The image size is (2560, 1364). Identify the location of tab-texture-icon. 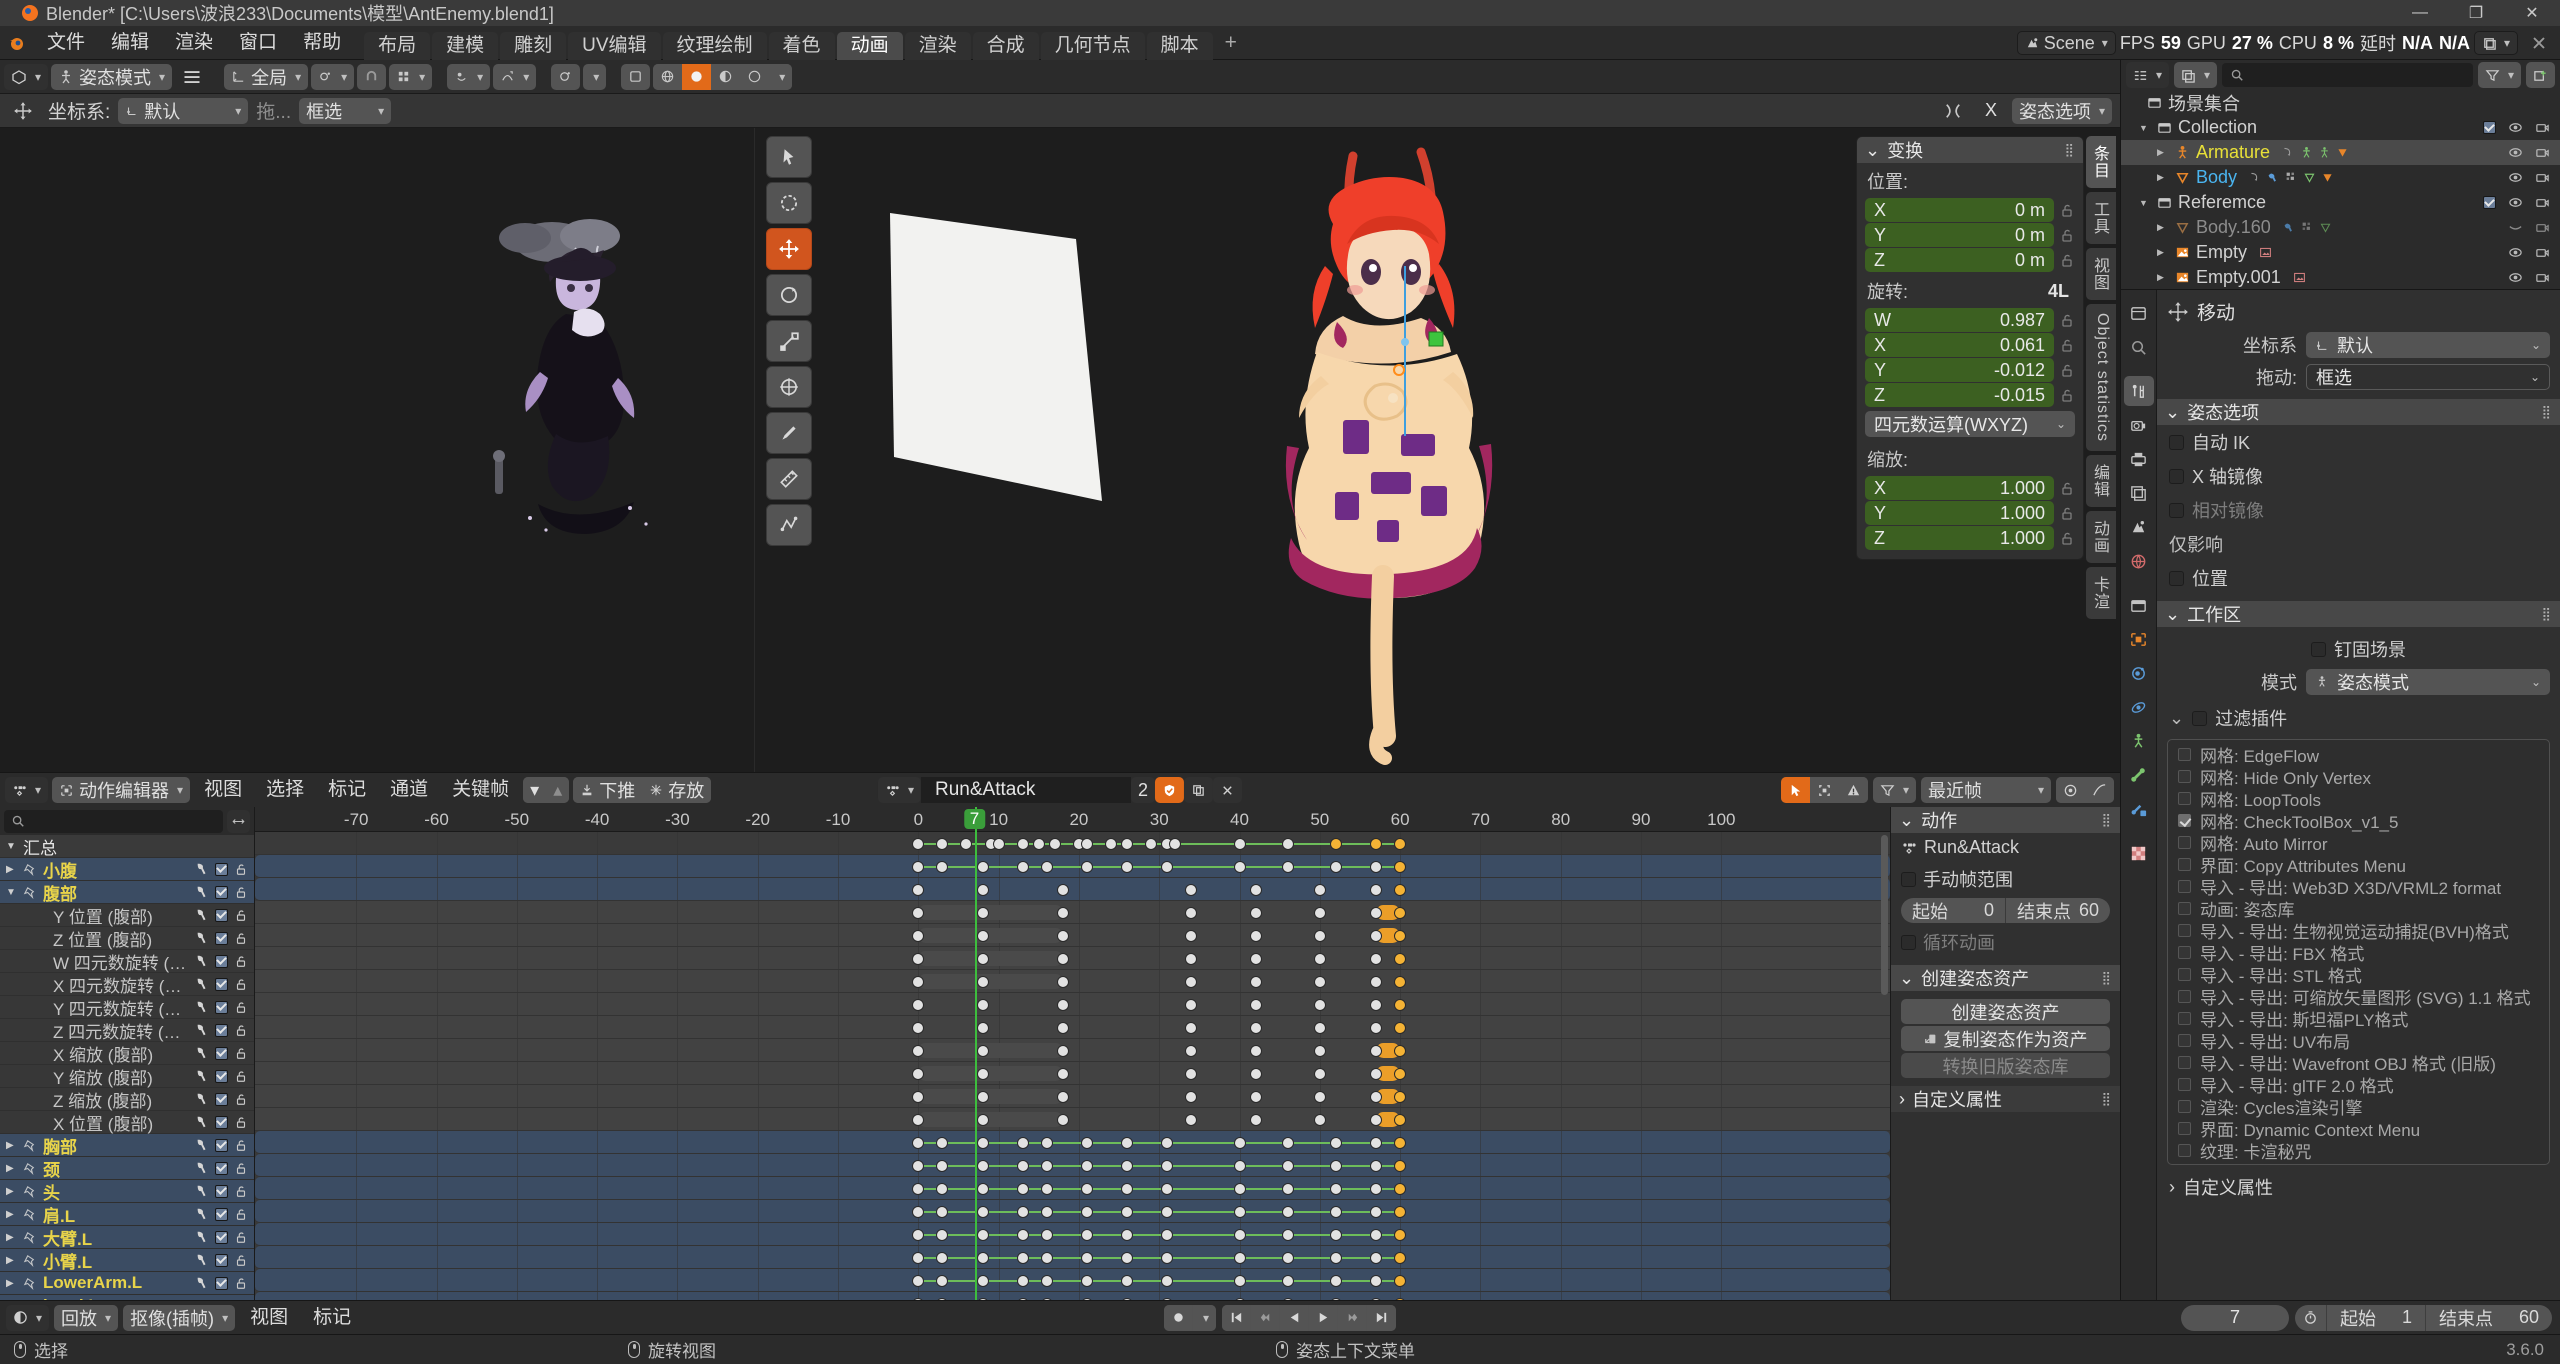
(2139, 853).